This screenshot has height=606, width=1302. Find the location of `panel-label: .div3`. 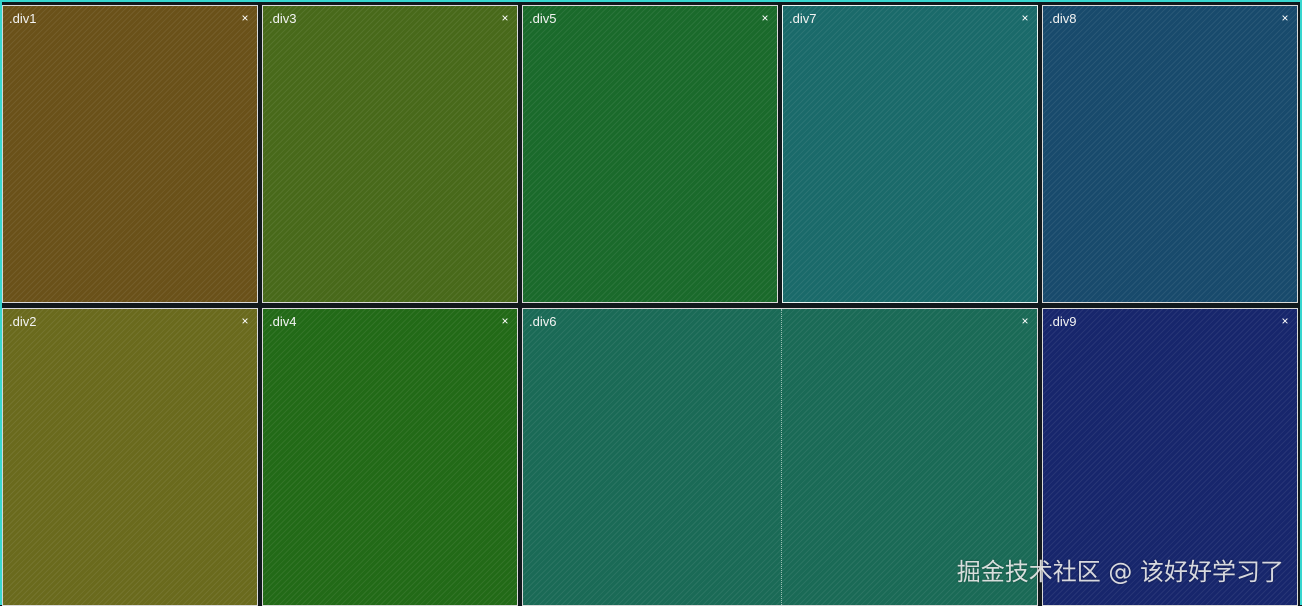

panel-label: .div3 is located at coordinates (282, 18).